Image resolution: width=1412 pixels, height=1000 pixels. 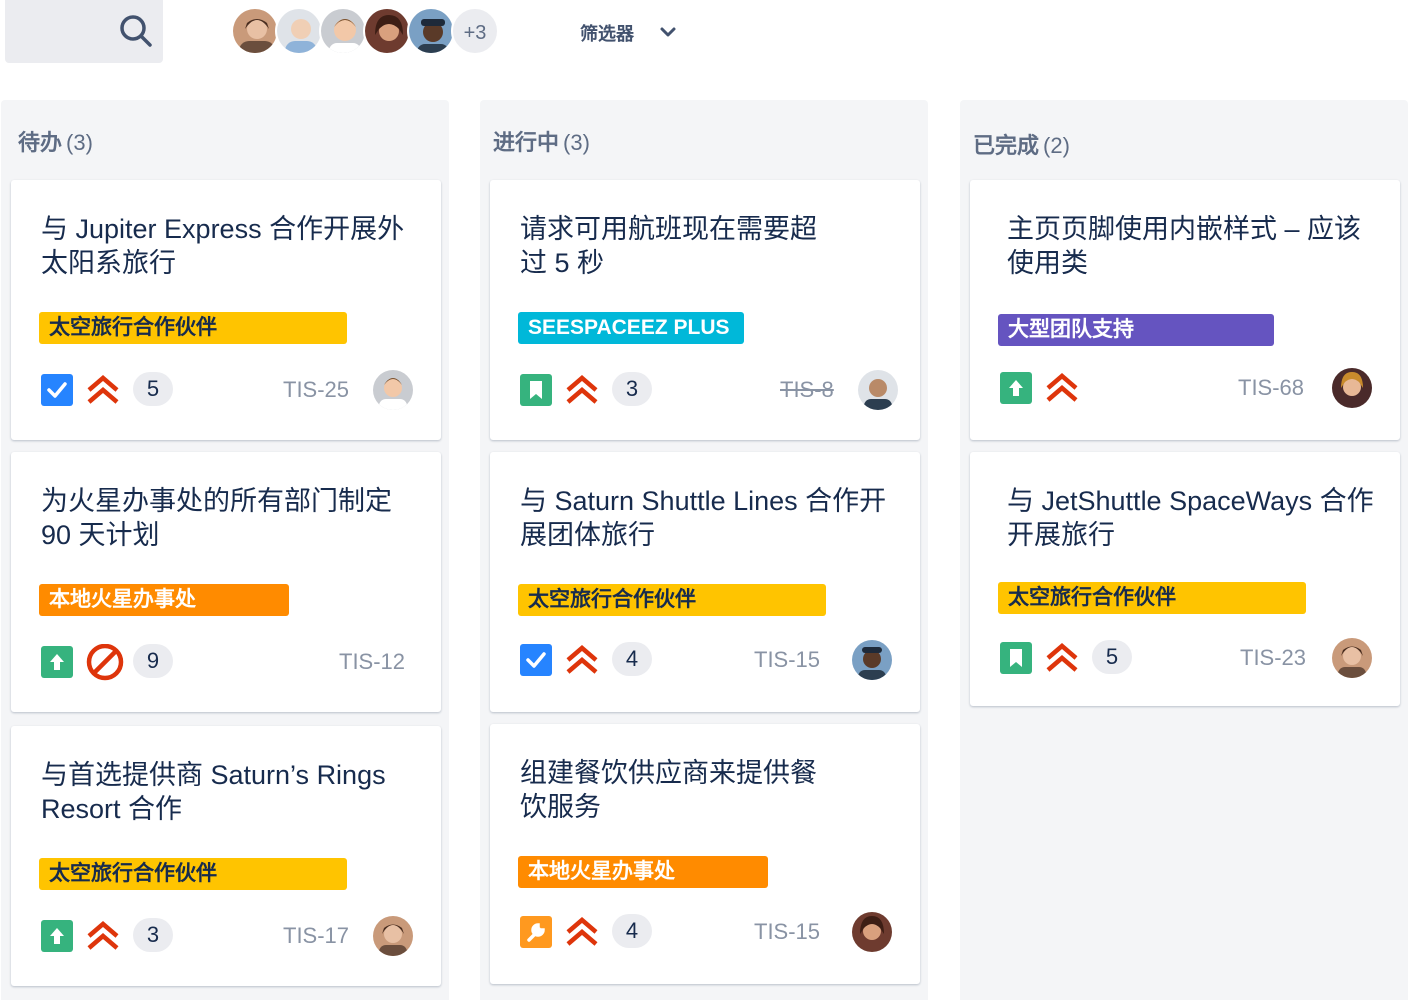 What do you see at coordinates (541, 142) in the screenshot?
I see `column-title: 进行中 (3)` at bounding box center [541, 142].